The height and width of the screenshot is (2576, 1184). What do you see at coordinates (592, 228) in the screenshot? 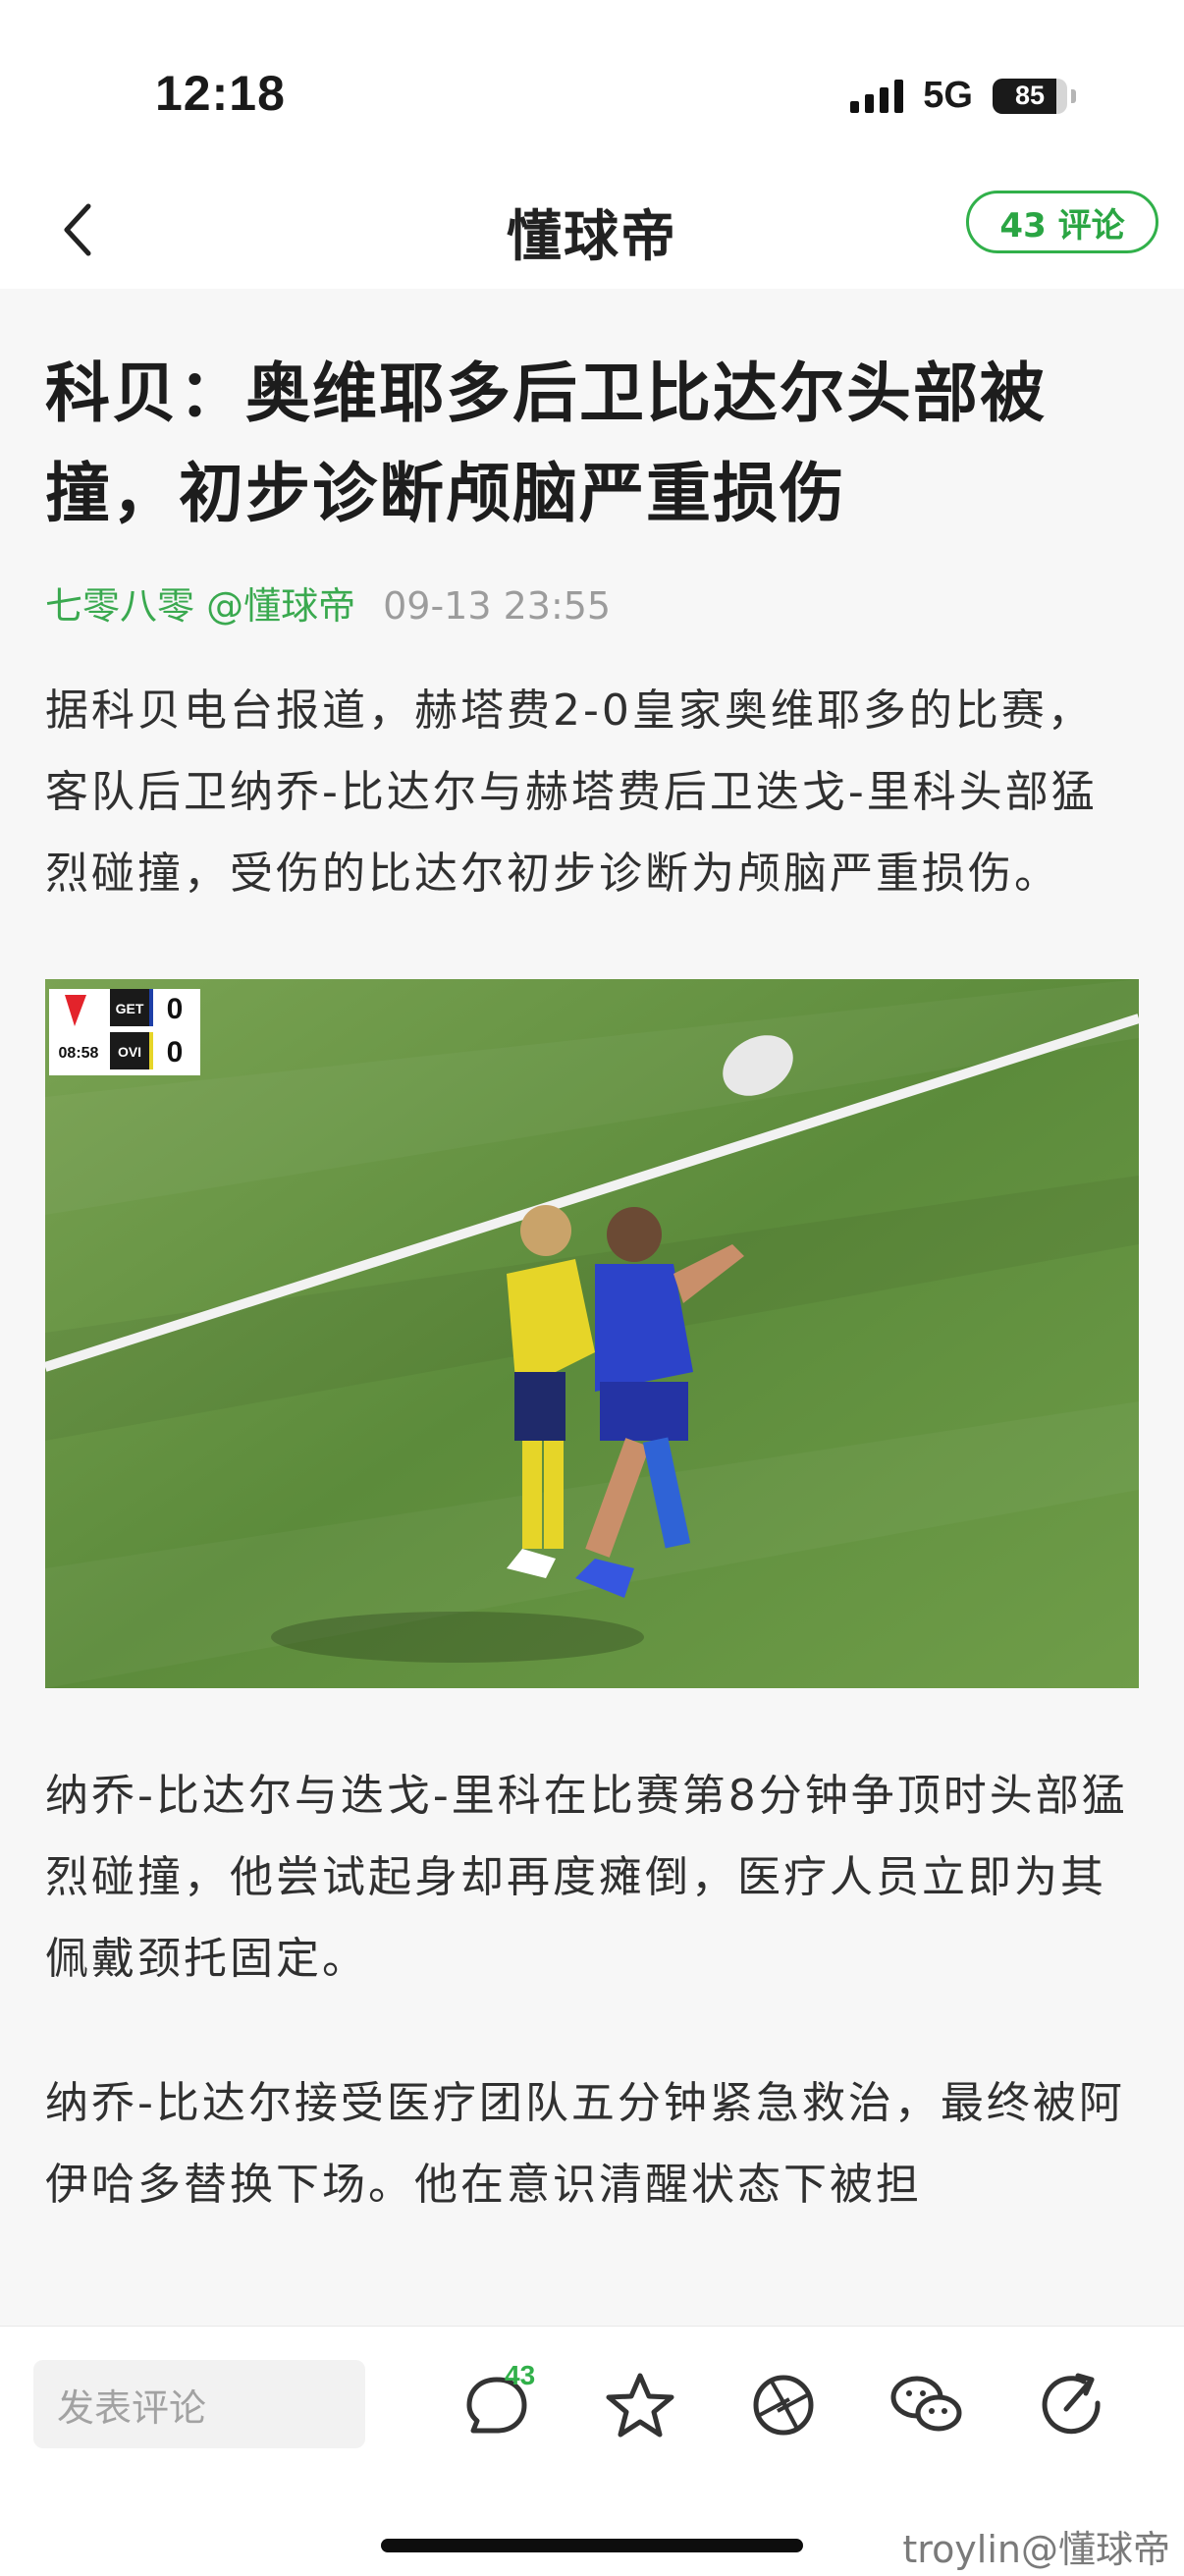
I see `nav-bar: 懂球帝 43 评论` at bounding box center [592, 228].